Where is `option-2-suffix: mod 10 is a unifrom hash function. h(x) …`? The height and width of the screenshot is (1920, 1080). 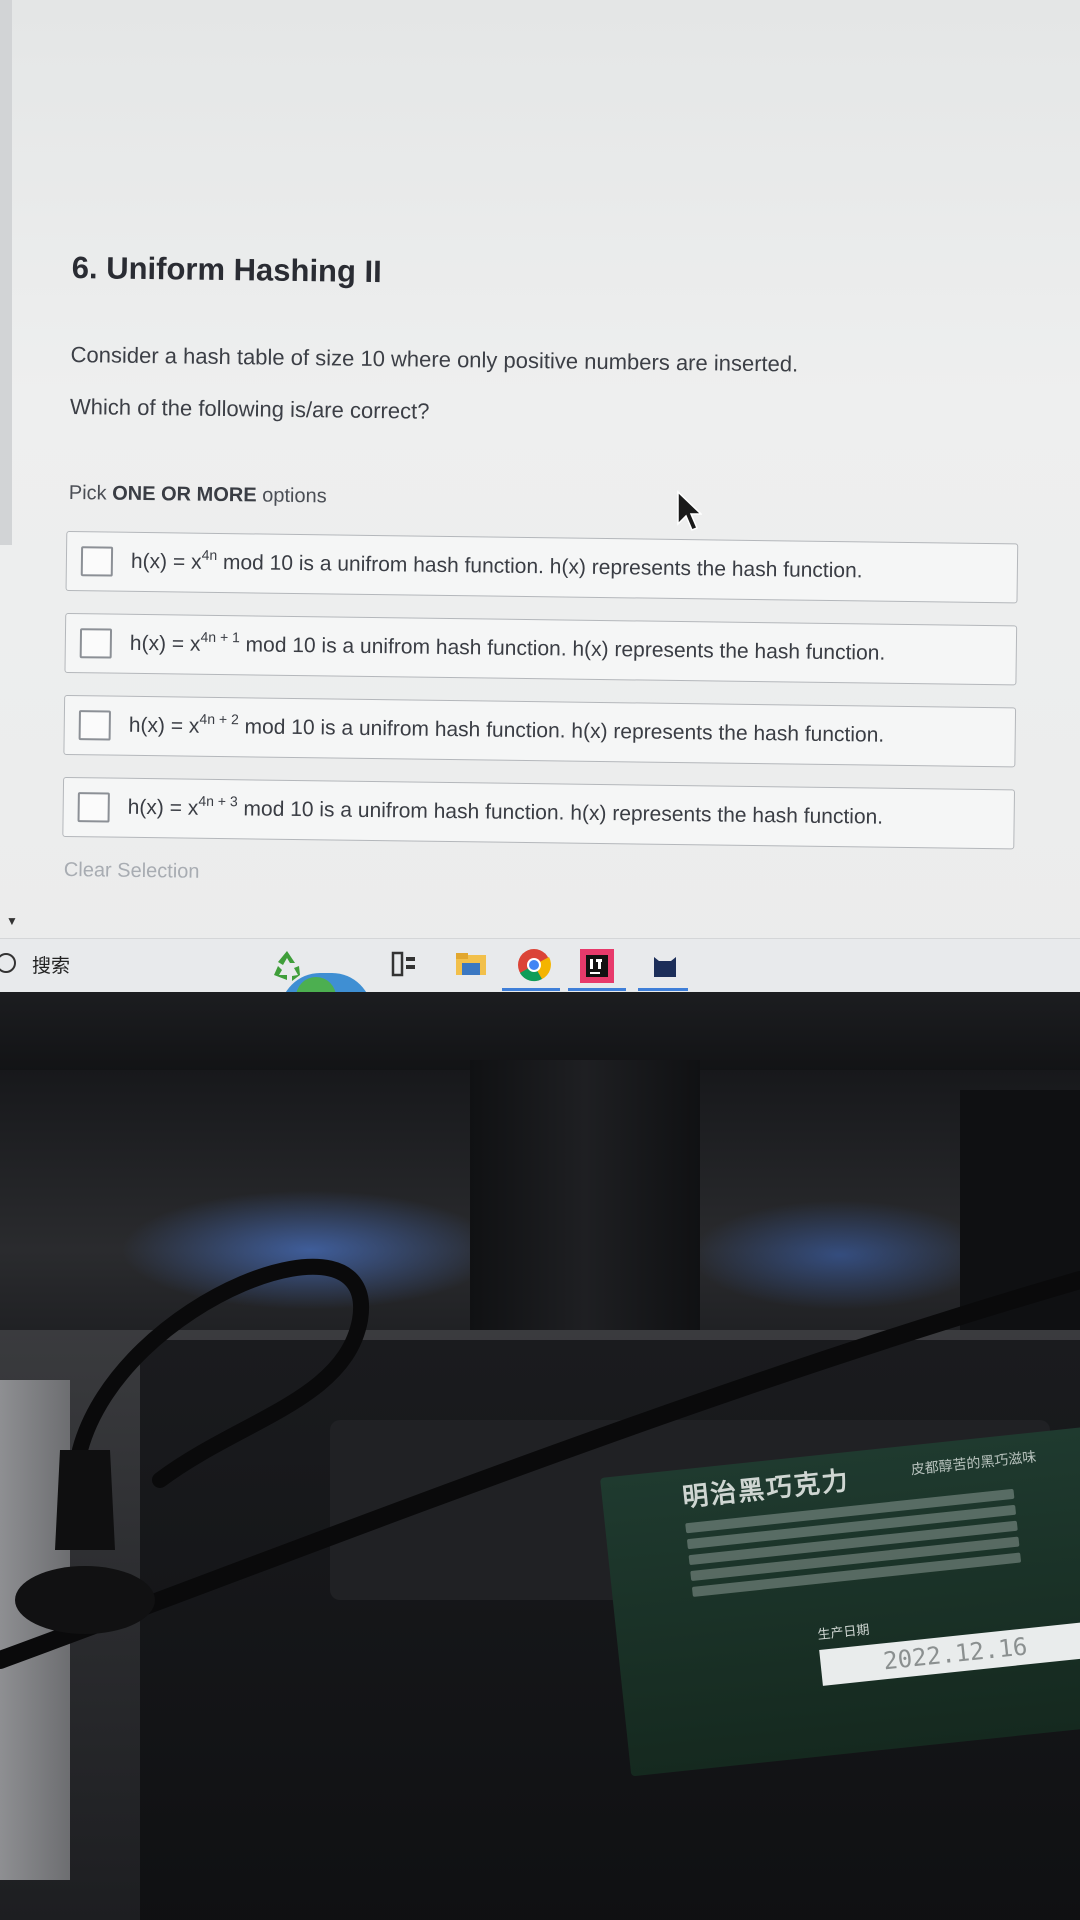
option-2-suffix: mod 10 is a unifrom hash function. h(x) … is located at coordinates (565, 649).